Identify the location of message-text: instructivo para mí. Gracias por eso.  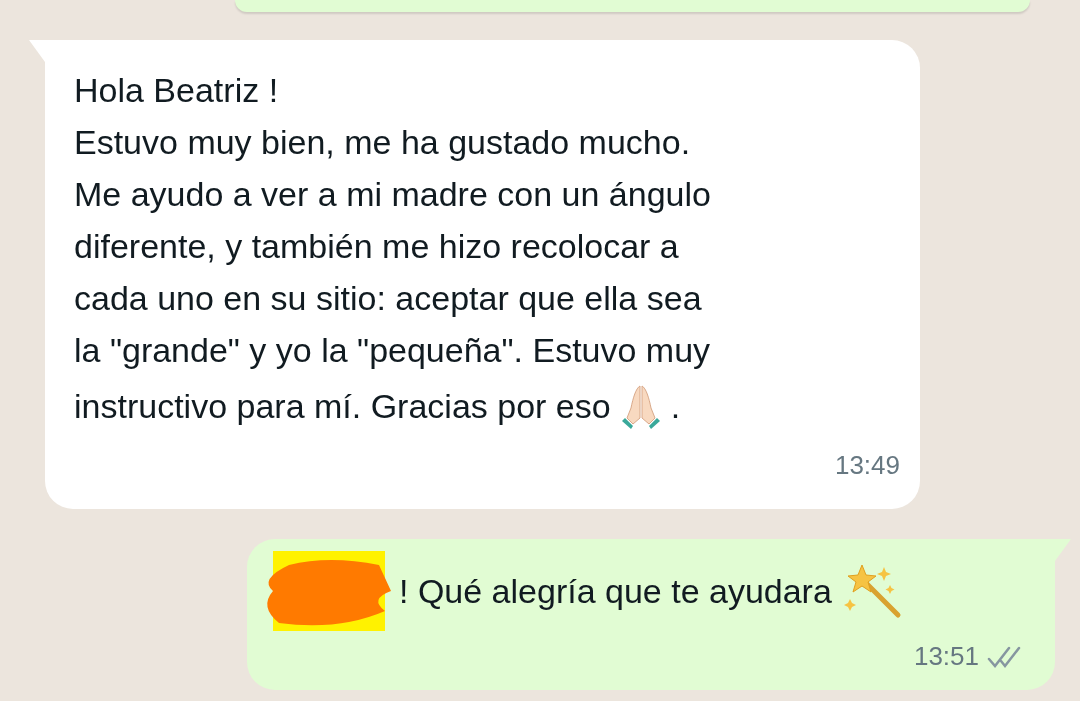
(342, 406).